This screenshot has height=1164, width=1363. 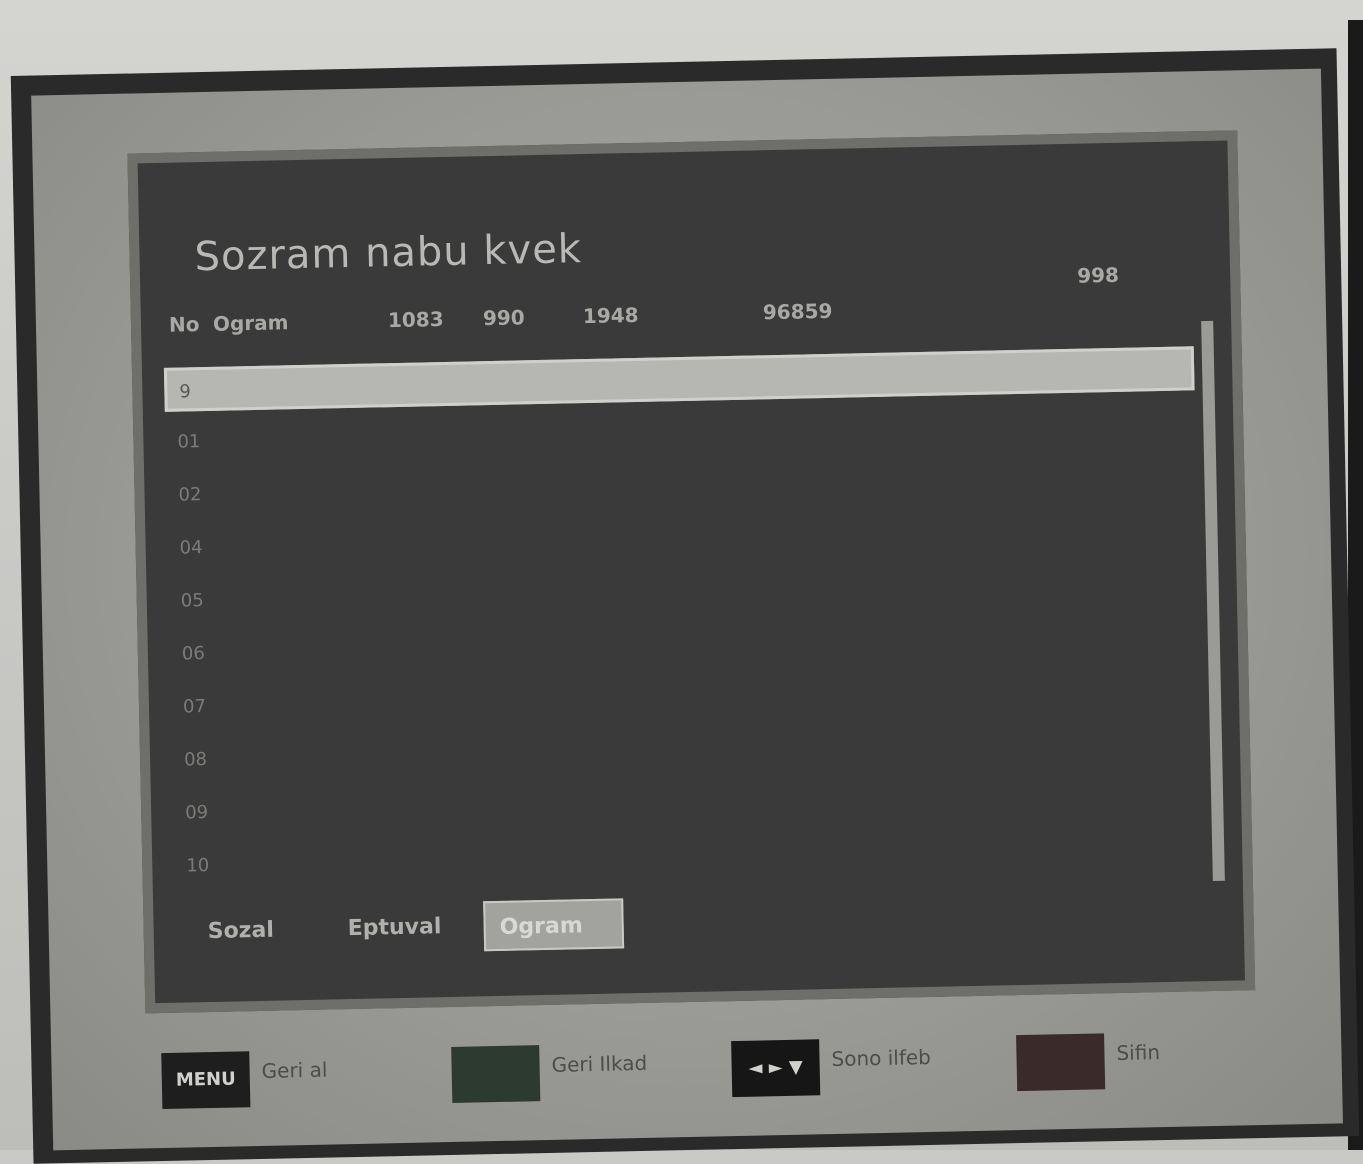 What do you see at coordinates (1098, 275) in the screenshot?
I see `header-col-5: 998` at bounding box center [1098, 275].